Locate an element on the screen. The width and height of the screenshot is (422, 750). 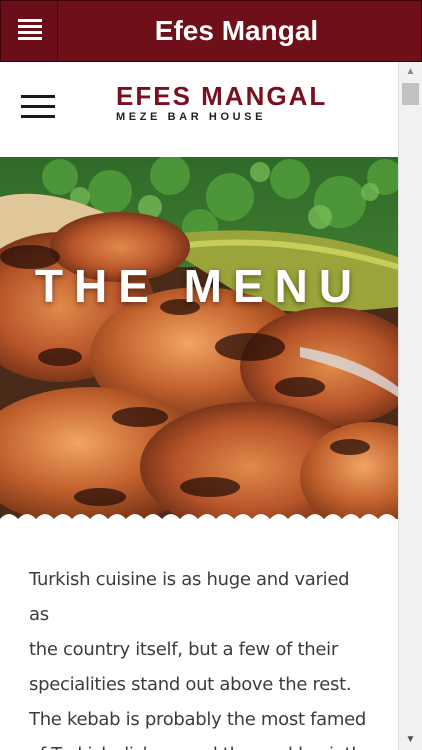
menu-button is located at coordinates (29, 31).